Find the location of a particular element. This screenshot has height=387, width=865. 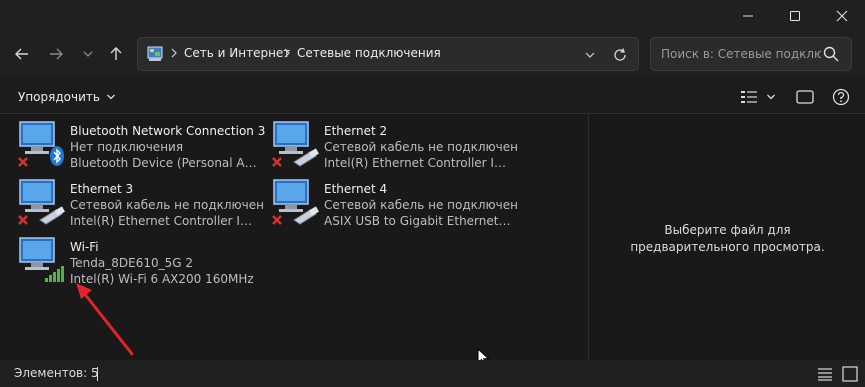

status-bar: Элементов: 5 is located at coordinates (432, 373).